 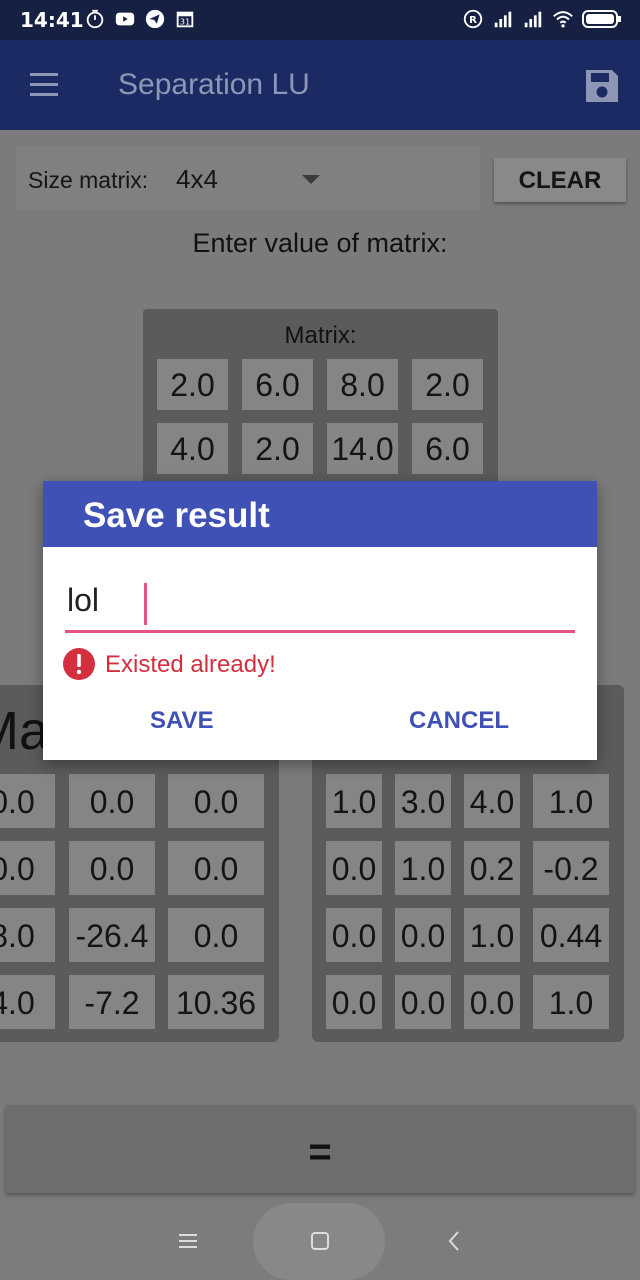 I want to click on registered-icon: R, so click(x=473, y=19).